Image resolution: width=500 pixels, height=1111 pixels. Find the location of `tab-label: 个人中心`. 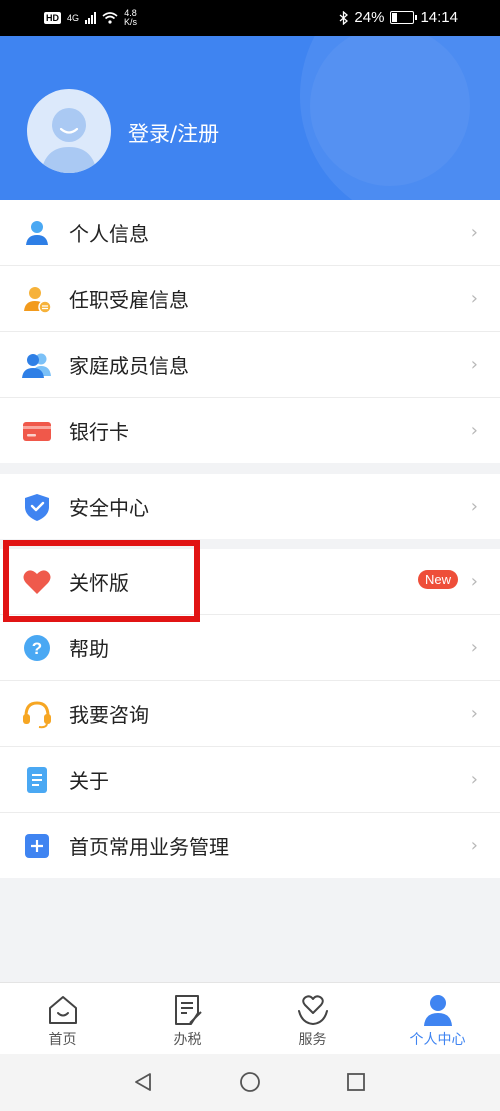

tab-label: 个人中心 is located at coordinates (437, 1040).